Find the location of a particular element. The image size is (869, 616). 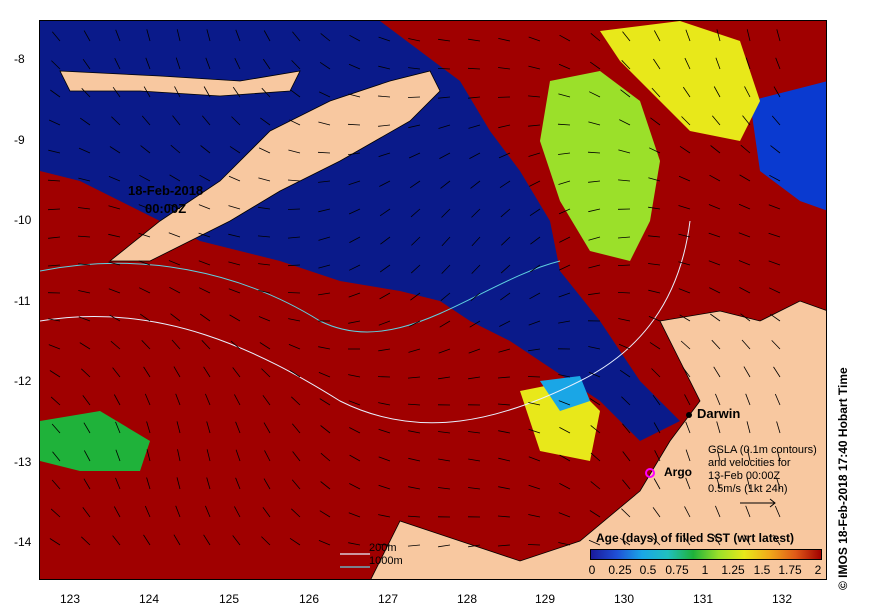

x-tick: 130 is located at coordinates (624, 599).